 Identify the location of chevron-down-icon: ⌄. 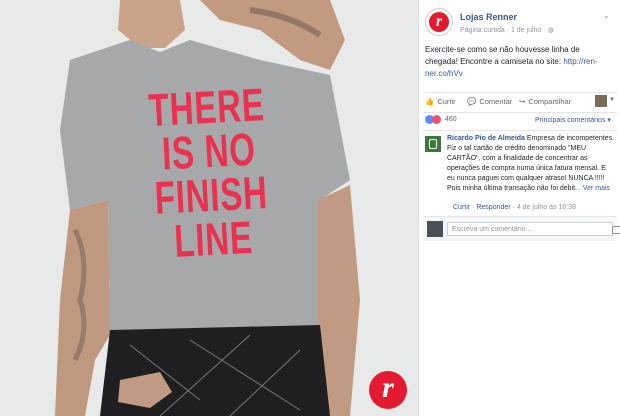
(606, 15).